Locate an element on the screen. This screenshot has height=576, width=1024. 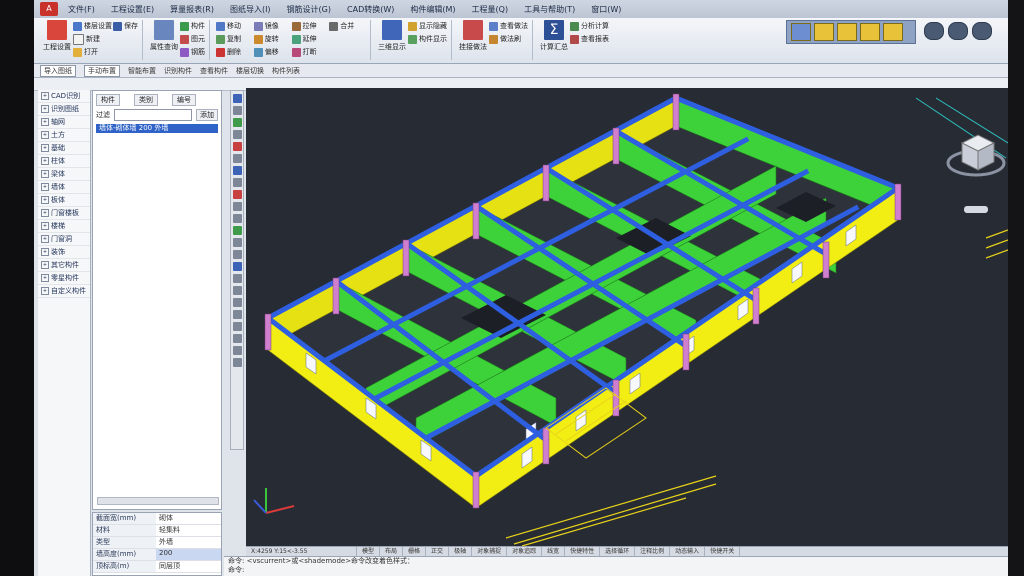
polyline-tool-icon is located at coordinates (237, 110).